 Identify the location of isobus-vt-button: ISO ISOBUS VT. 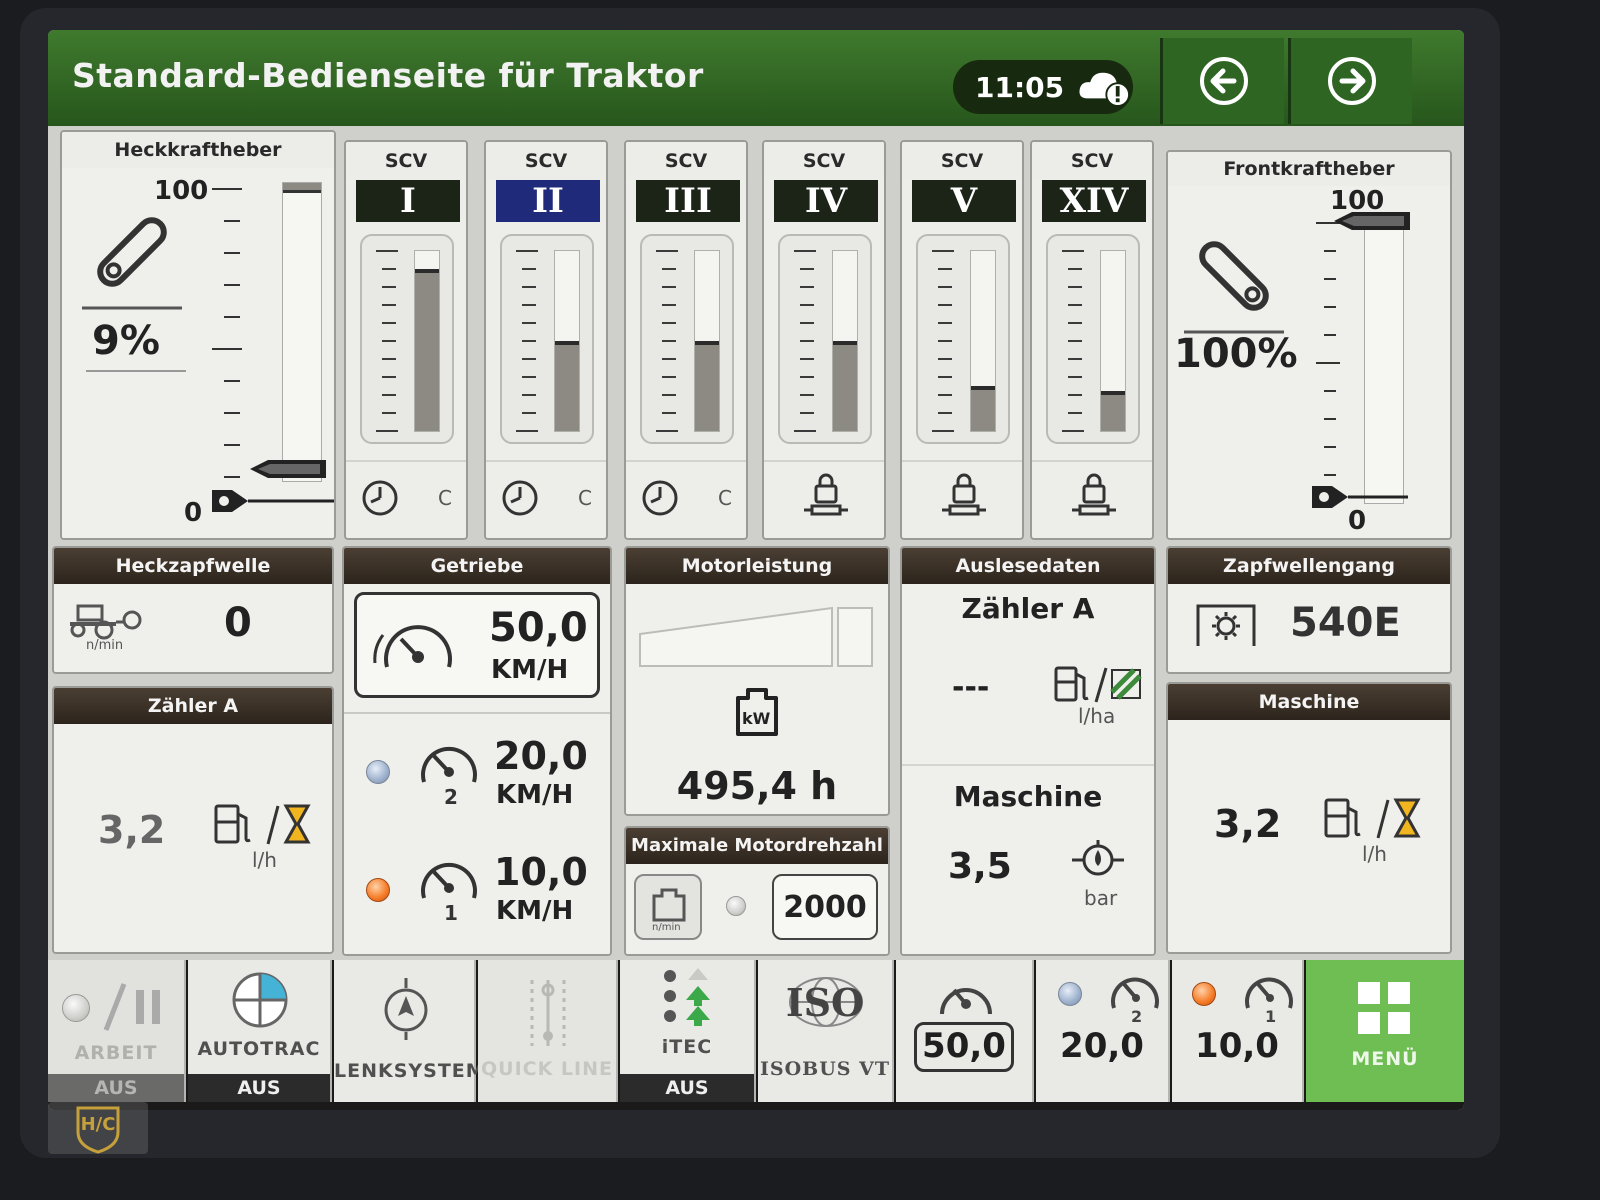
(826, 1031).